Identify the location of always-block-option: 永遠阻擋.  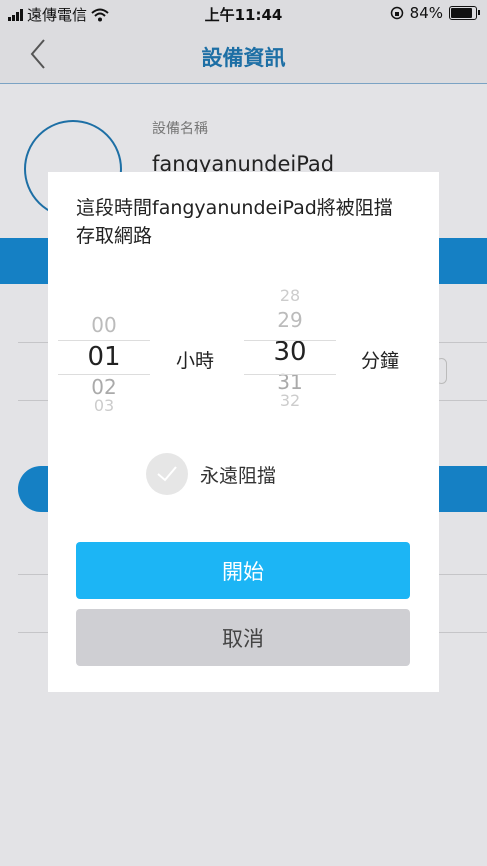
(211, 474).